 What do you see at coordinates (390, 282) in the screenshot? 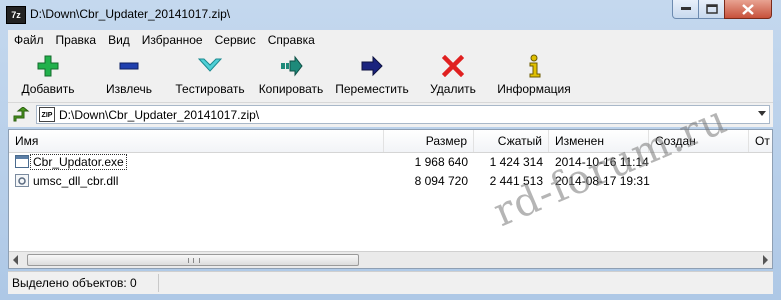
I see `status-bar: Выделено объектов: 0` at bounding box center [390, 282].